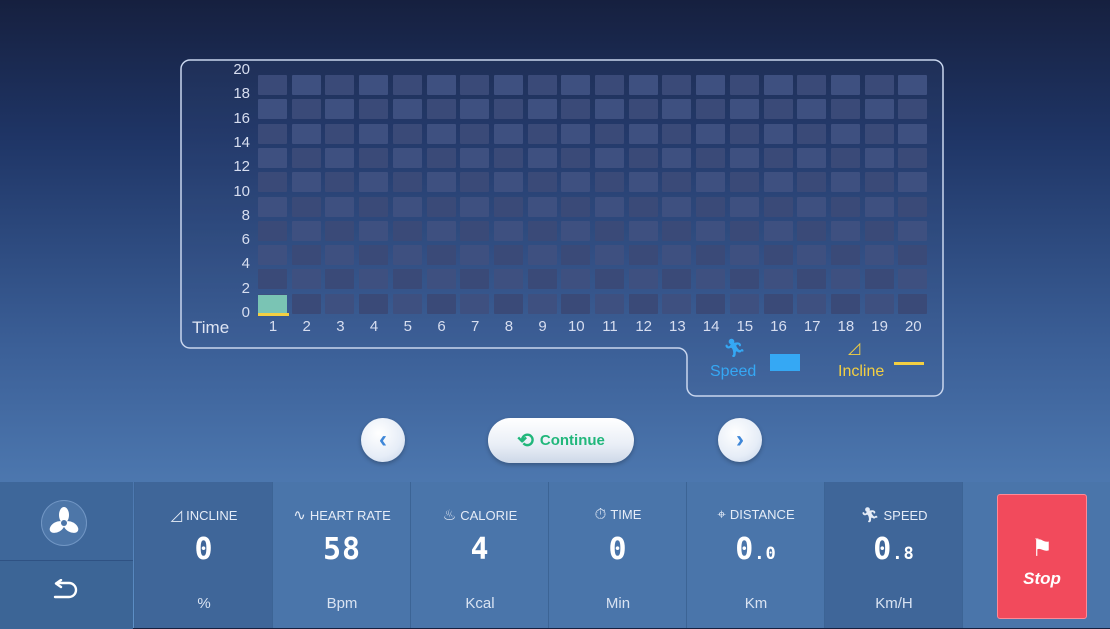 The image size is (1110, 629). Describe the element at coordinates (245, 288) in the screenshot. I see `y-tick-label: 2` at that location.